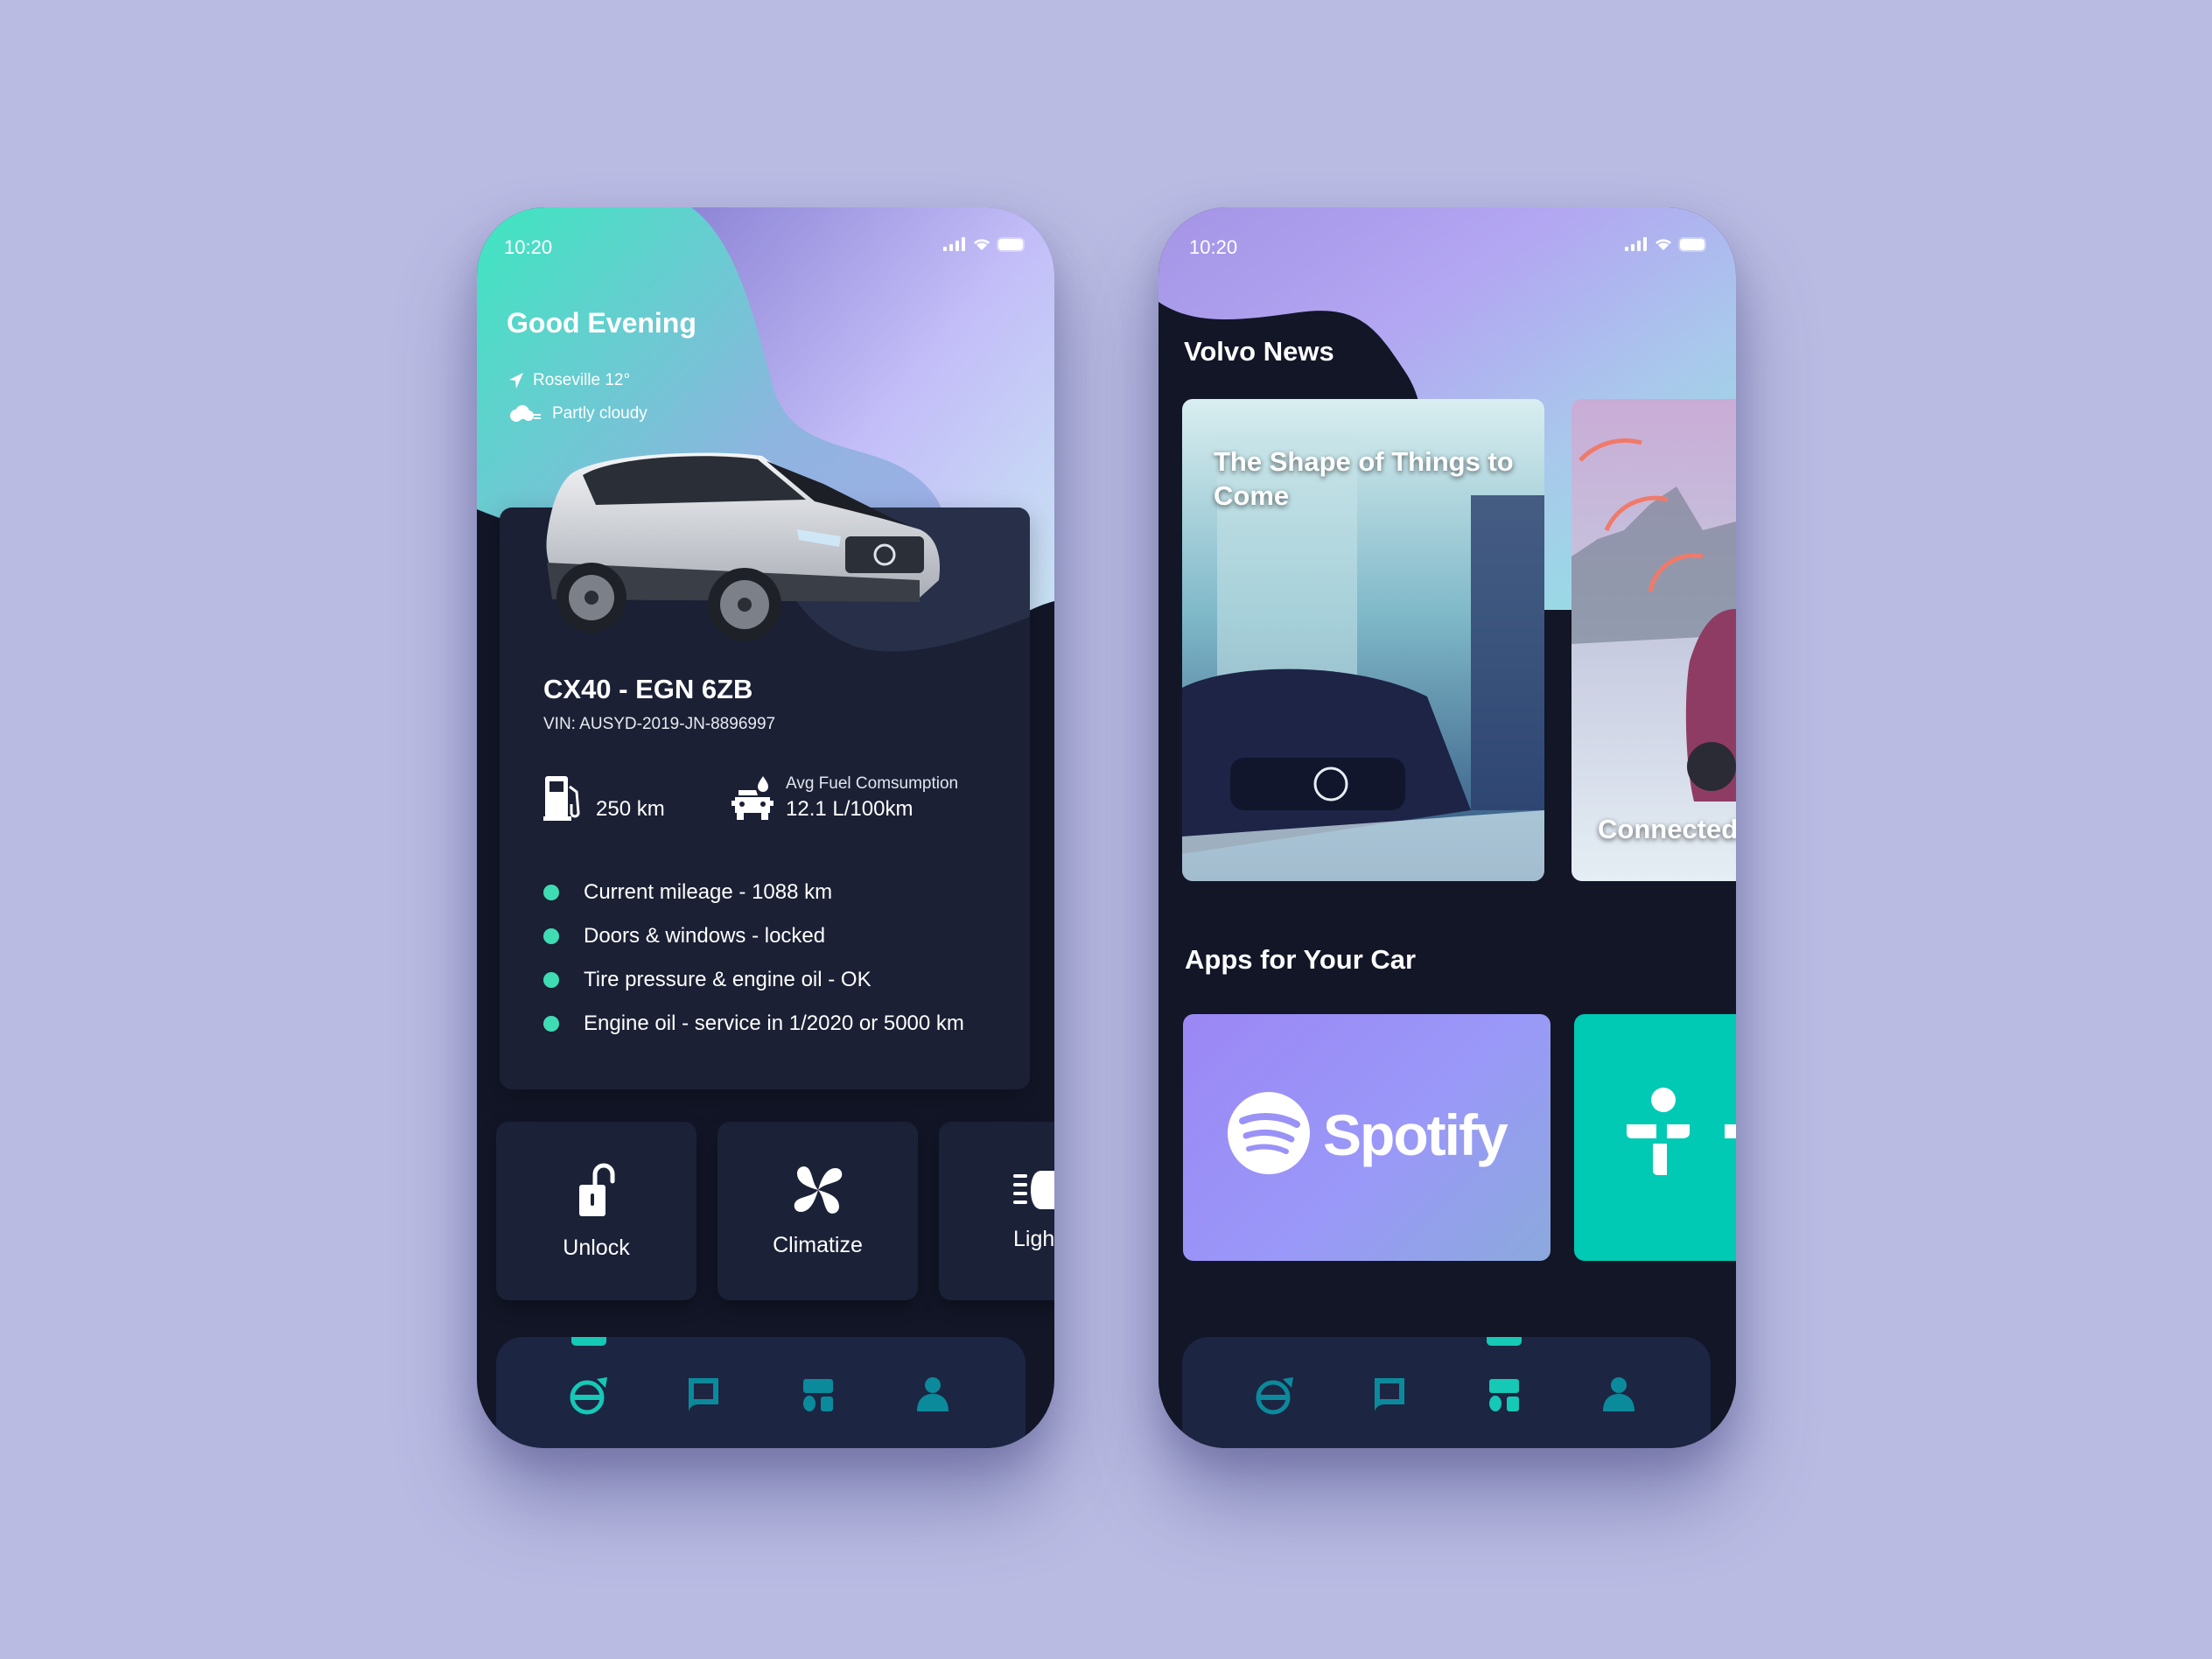  What do you see at coordinates (648, 689) in the screenshot?
I see `vehicle-title: CX40 - EGN 6ZB` at bounding box center [648, 689].